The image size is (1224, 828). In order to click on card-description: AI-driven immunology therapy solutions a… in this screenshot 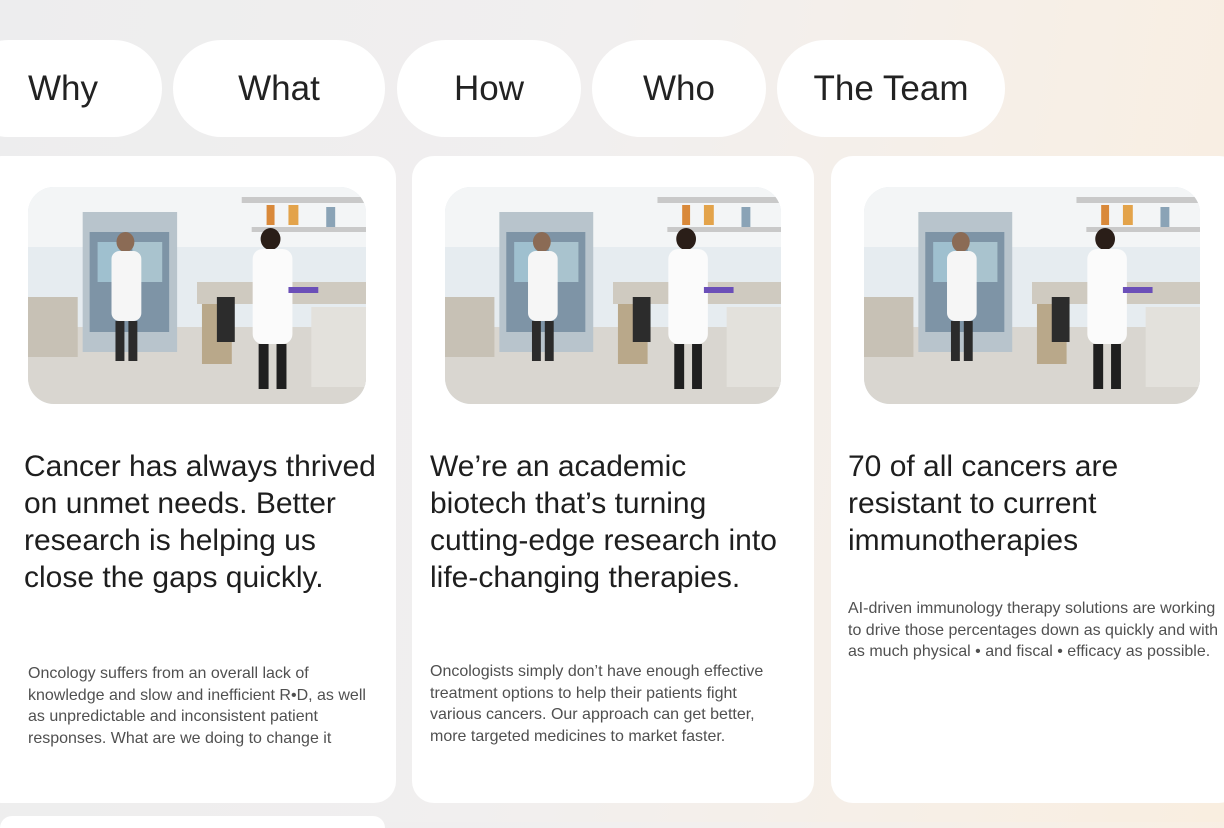, I will do `click(1033, 630)`.